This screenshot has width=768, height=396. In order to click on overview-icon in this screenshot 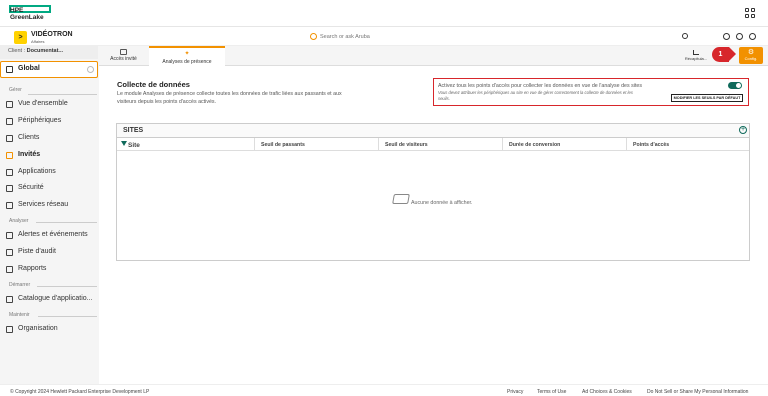, I will do `click(9, 104)`.